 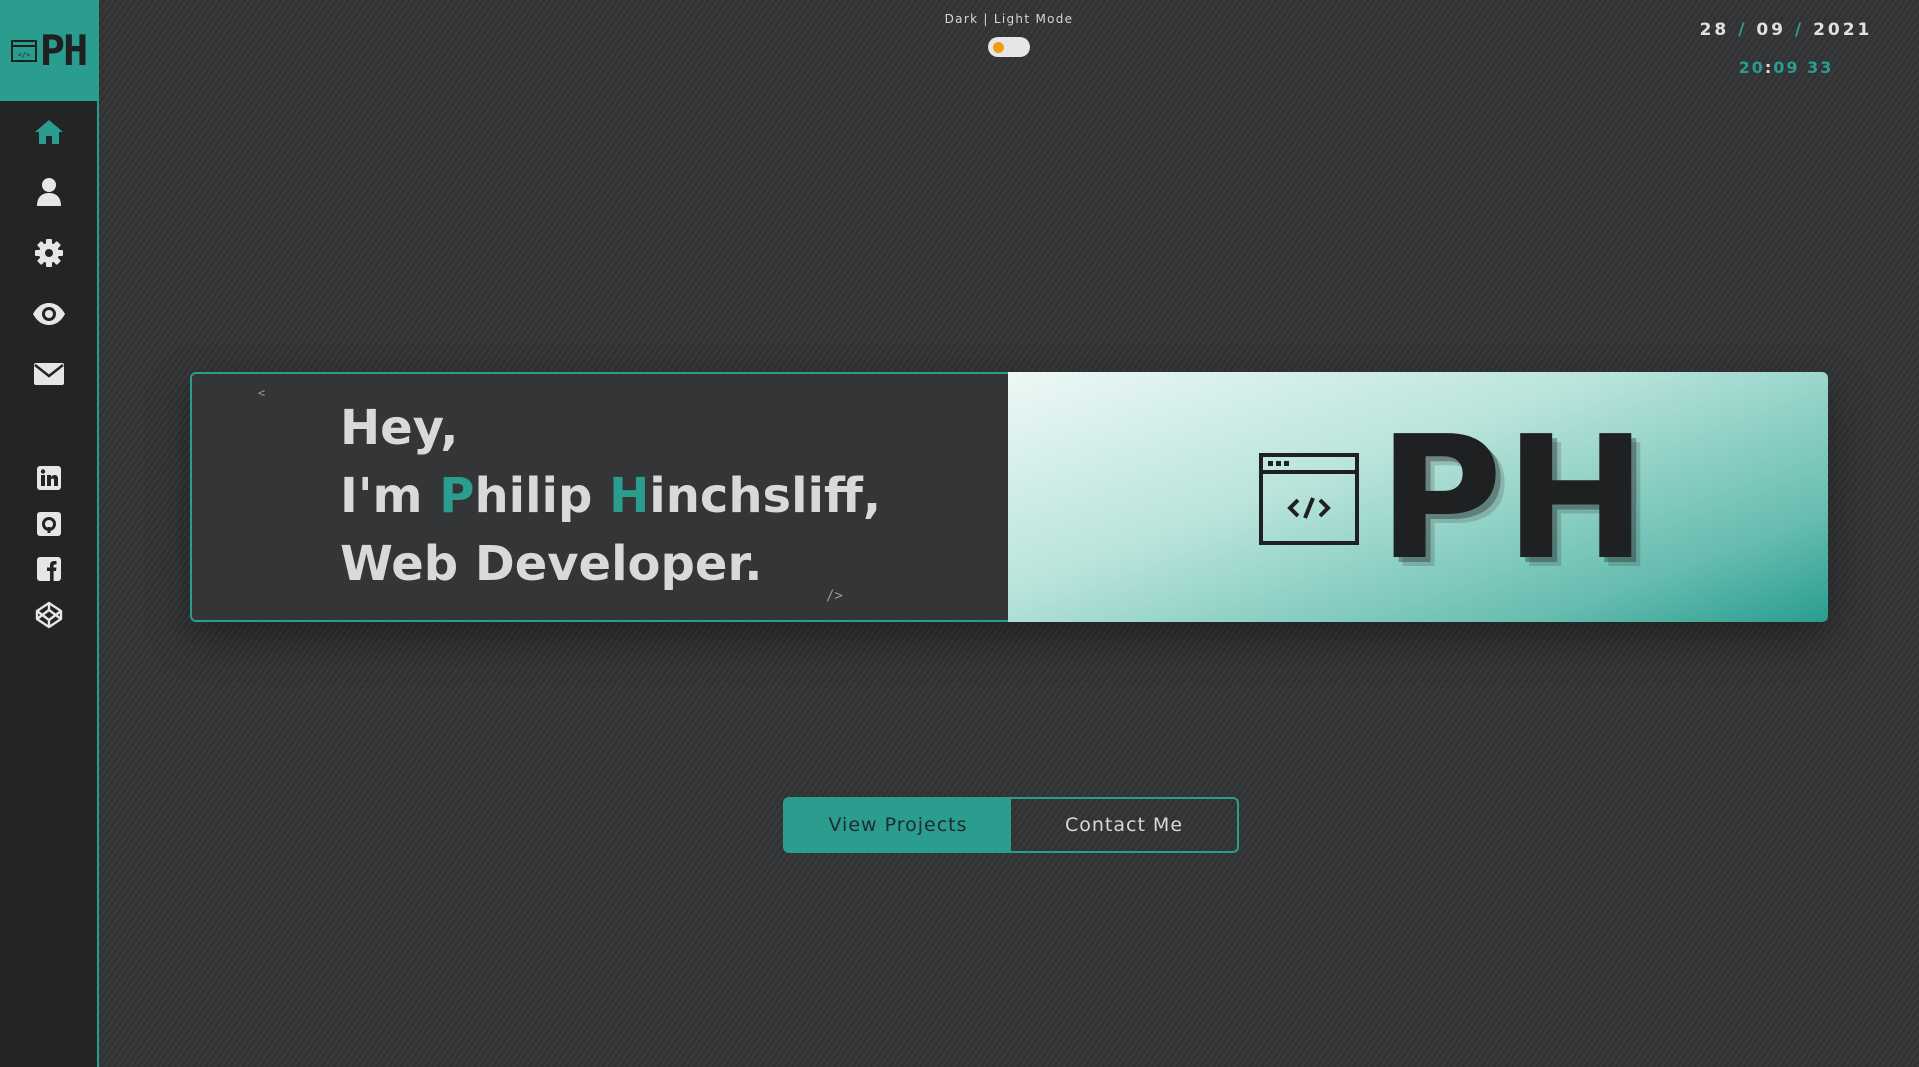 I want to click on last-initial: H, so click(x=629, y=496).